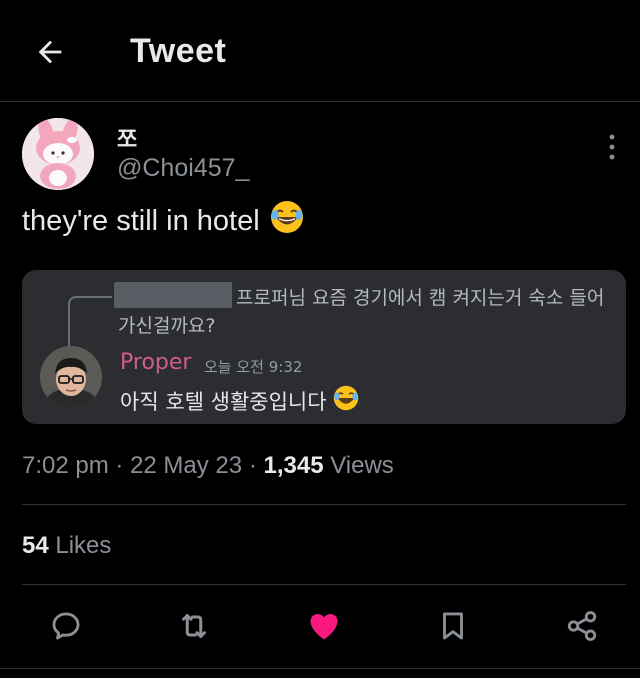 This screenshot has width=640, height=678. What do you see at coordinates (90, 323) in the screenshot?
I see `reply-connector` at bounding box center [90, 323].